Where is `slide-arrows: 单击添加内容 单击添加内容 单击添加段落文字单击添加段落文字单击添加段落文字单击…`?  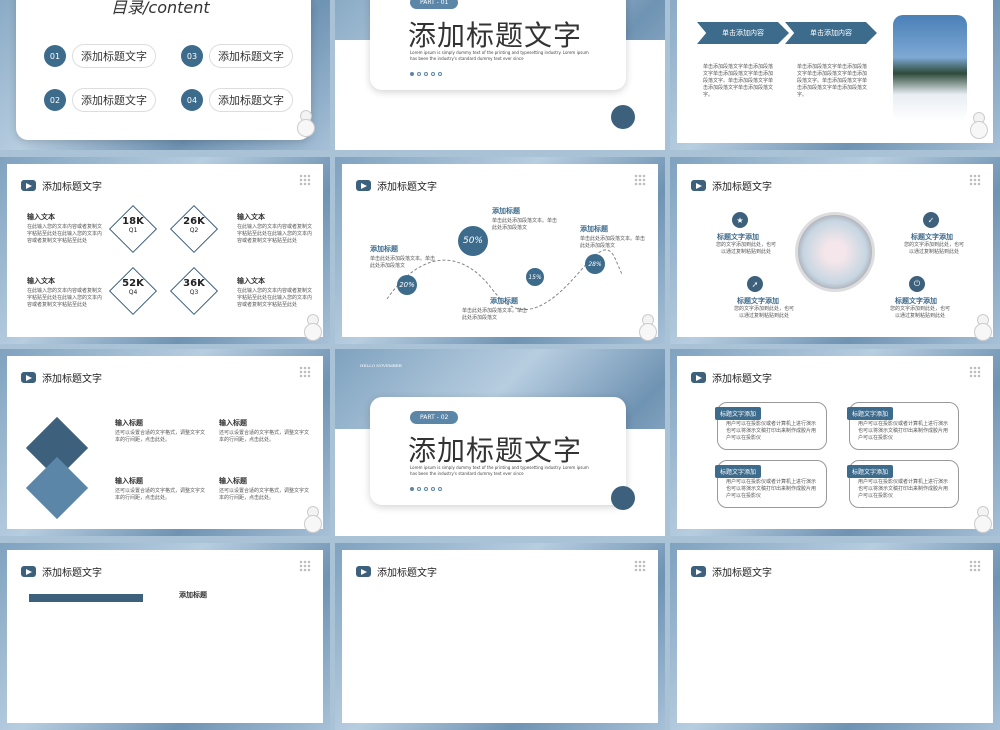
slide-arrows: 单击添加内容 单击添加内容 单击添加段落文字单击添加段落文字单击添加段落文字单击… is located at coordinates (835, 75).